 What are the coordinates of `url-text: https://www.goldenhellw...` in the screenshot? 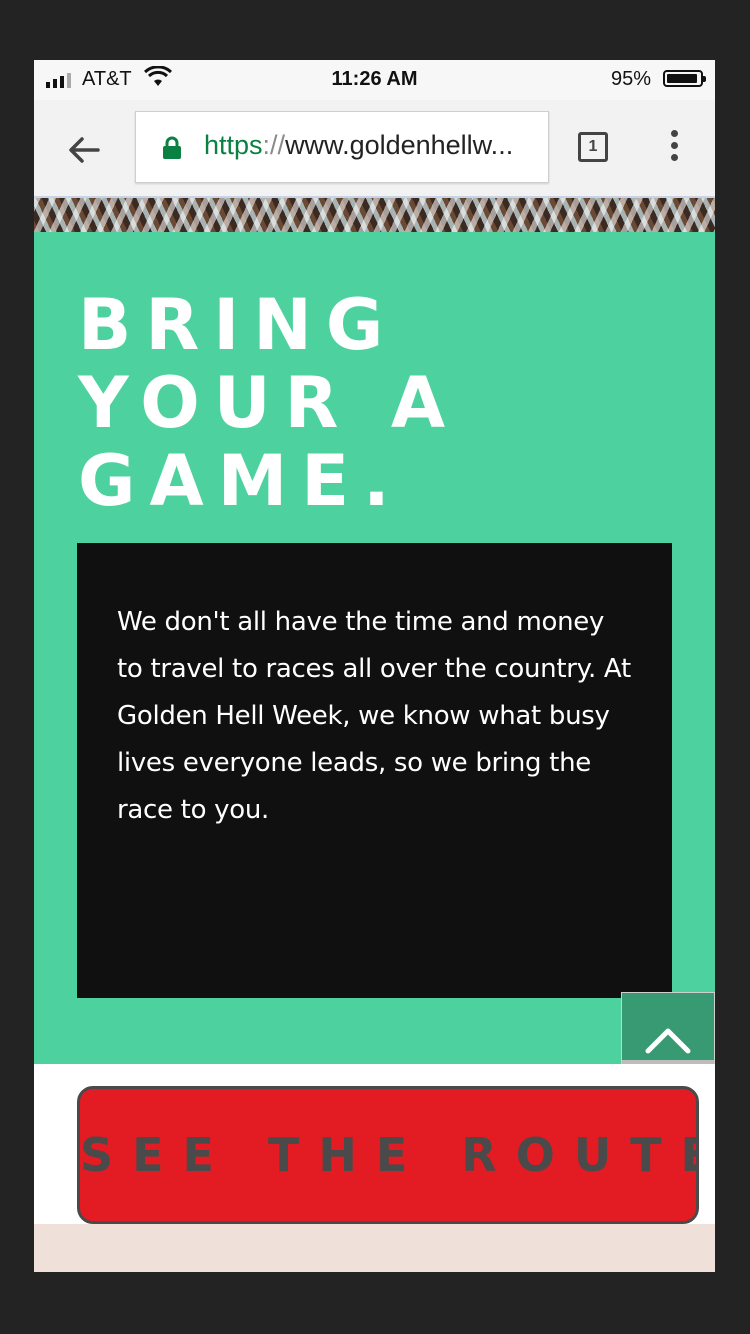 It's located at (374, 145).